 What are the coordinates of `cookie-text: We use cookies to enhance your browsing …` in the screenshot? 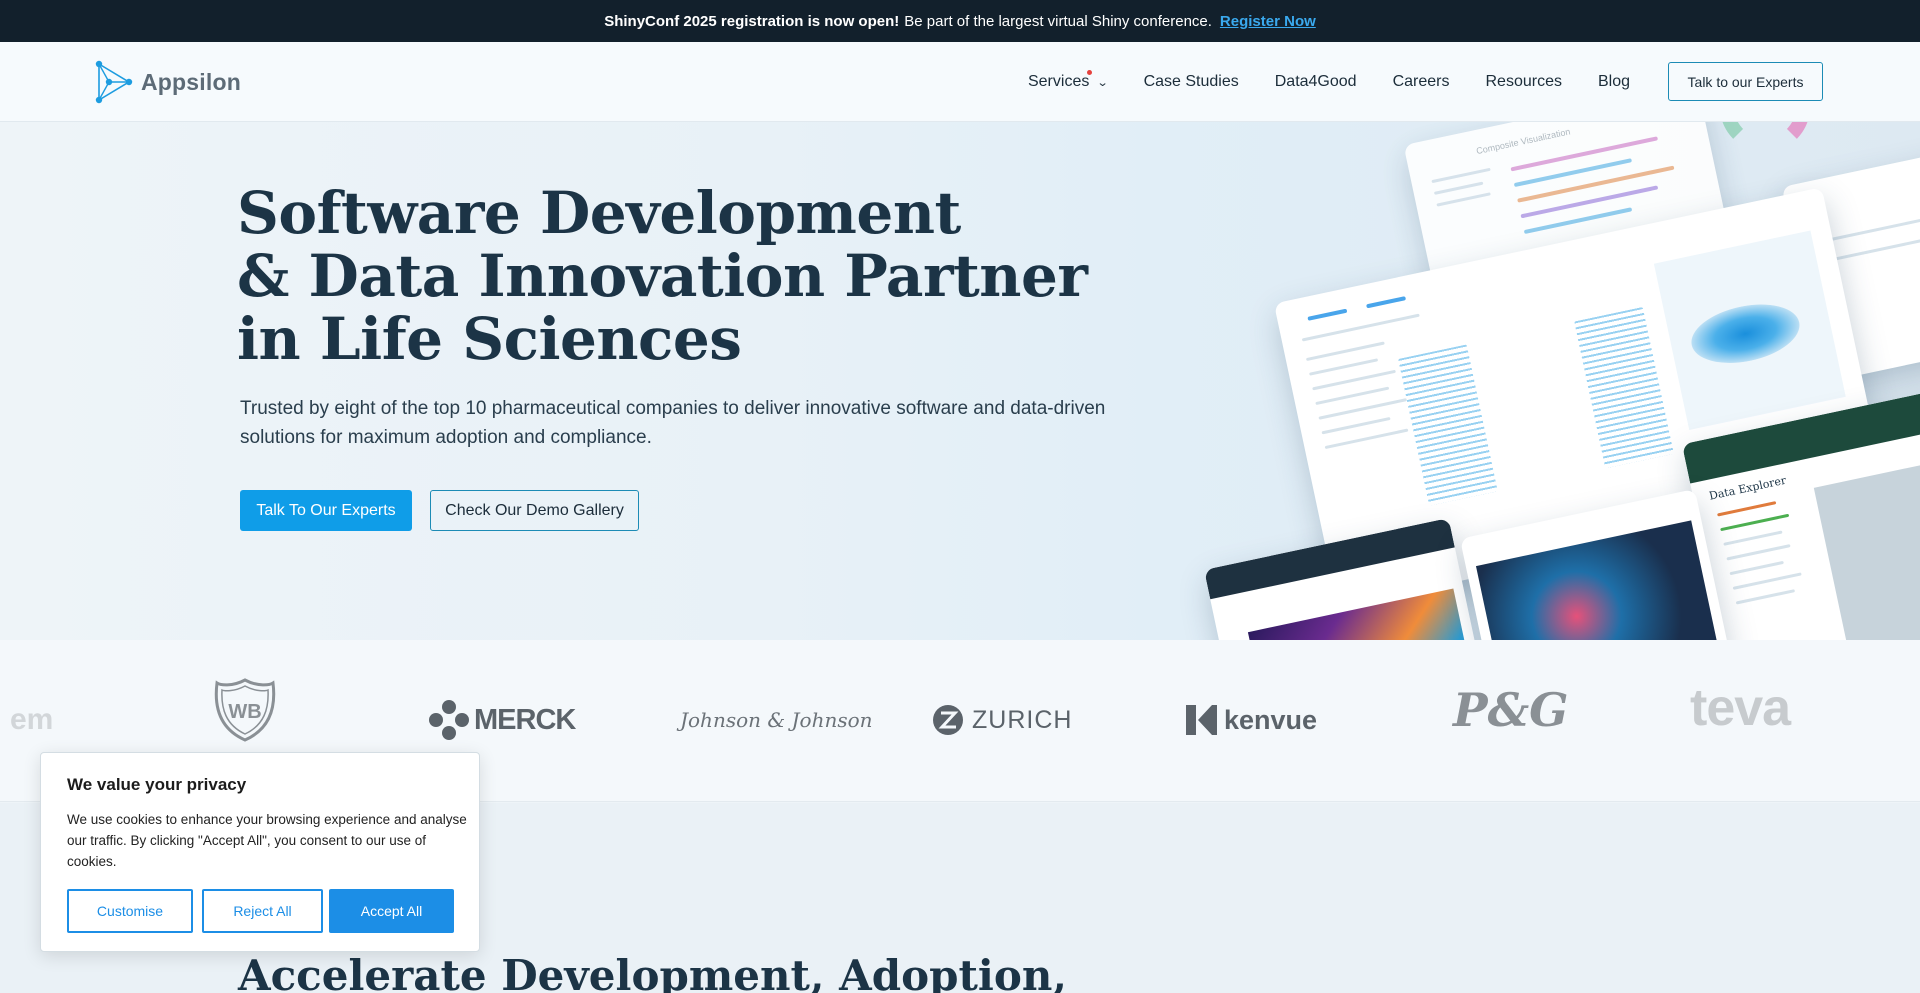 It's located at (267, 840).